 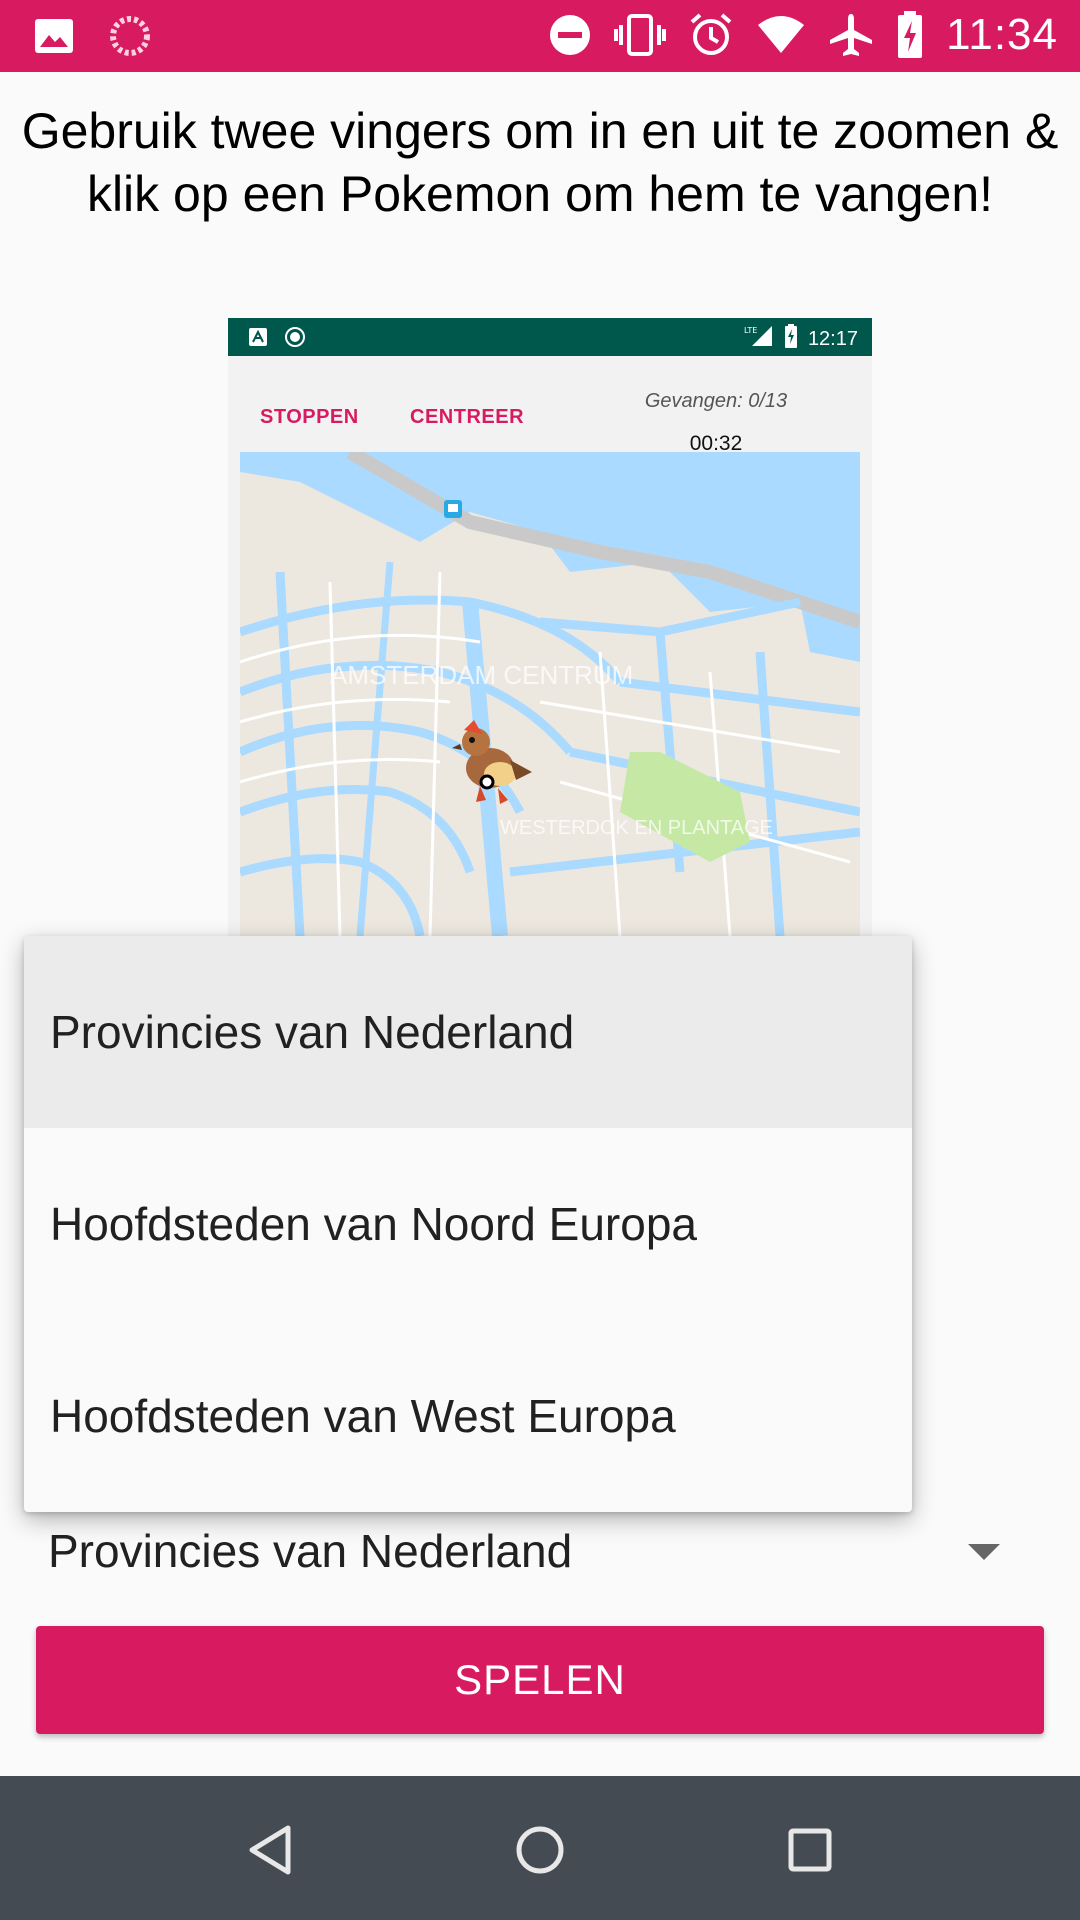 What do you see at coordinates (570, 35) in the screenshot?
I see `do-not-disturb-icon` at bounding box center [570, 35].